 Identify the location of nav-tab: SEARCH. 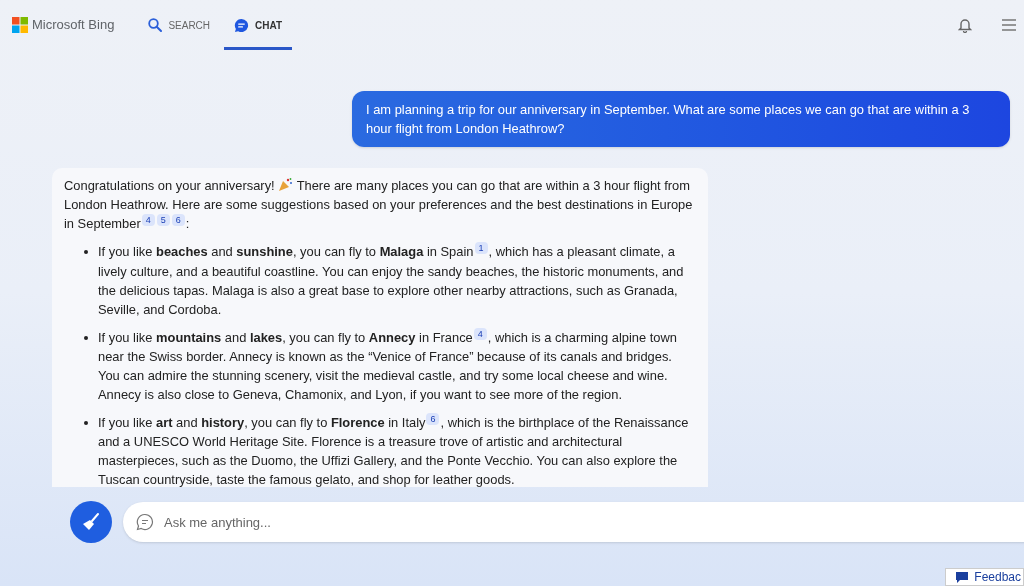
(179, 26).